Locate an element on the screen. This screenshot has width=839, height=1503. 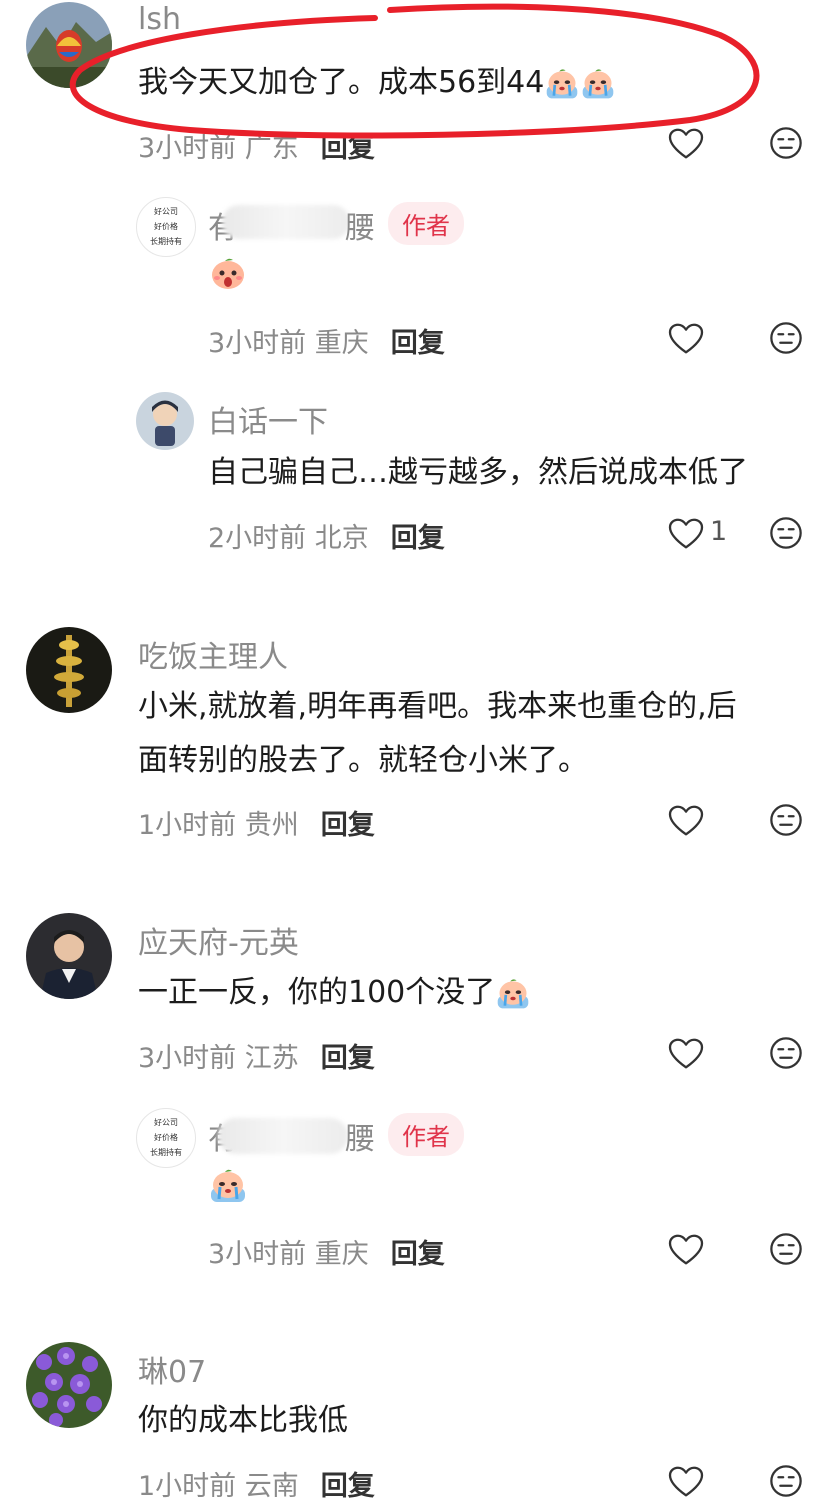
comment-meta: 2小时前 北京 回复 is located at coordinates (326, 535).